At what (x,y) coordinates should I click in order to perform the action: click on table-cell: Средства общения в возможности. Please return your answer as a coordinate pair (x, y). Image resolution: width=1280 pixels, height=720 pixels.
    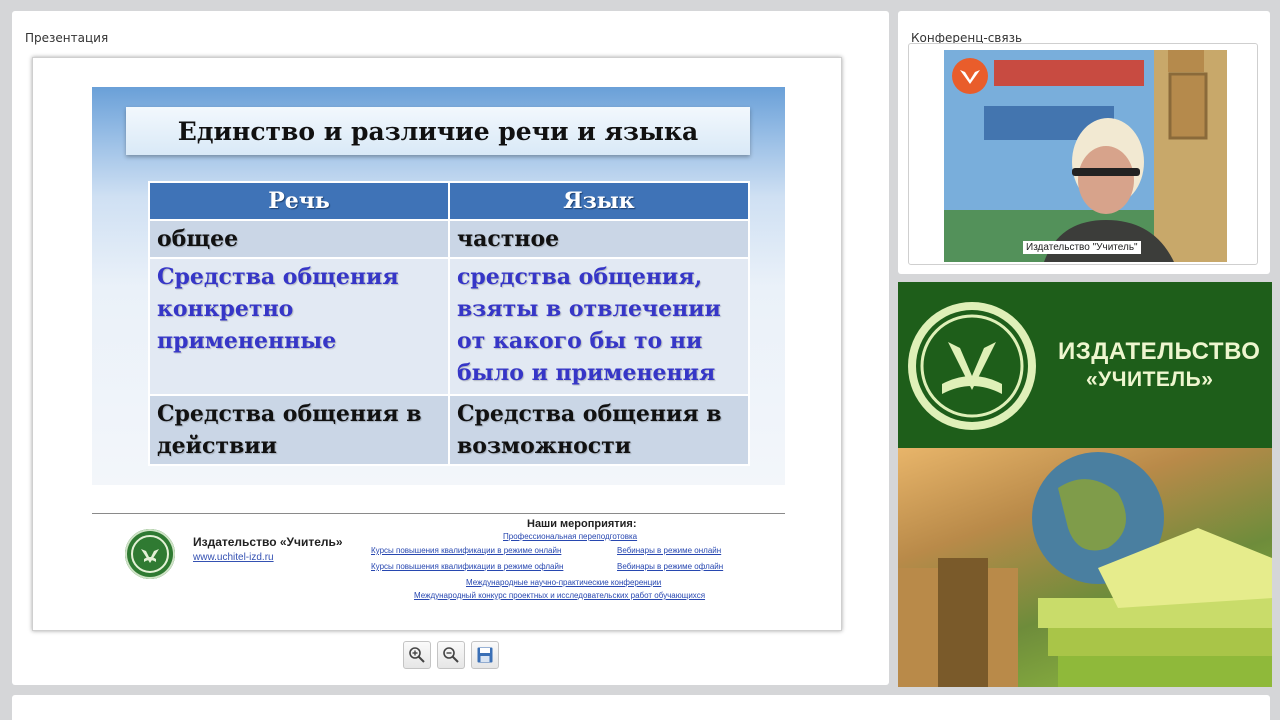
    Looking at the image, I should click on (599, 430).